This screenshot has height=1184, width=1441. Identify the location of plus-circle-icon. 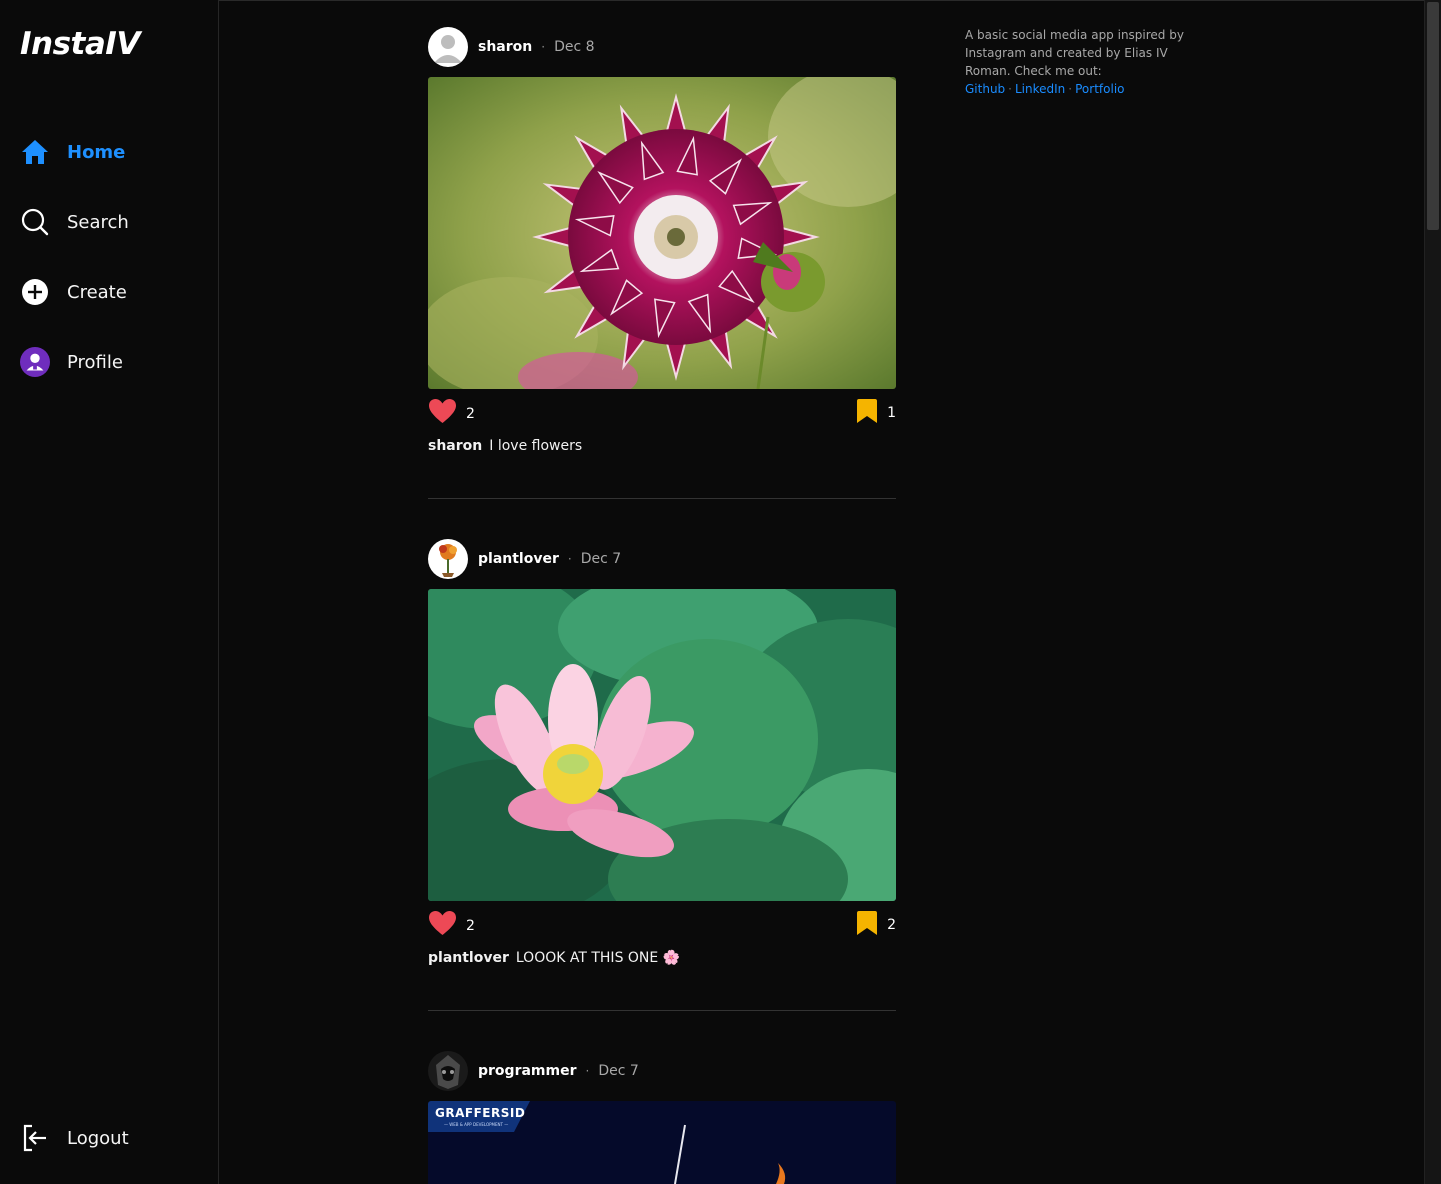
(35, 292).